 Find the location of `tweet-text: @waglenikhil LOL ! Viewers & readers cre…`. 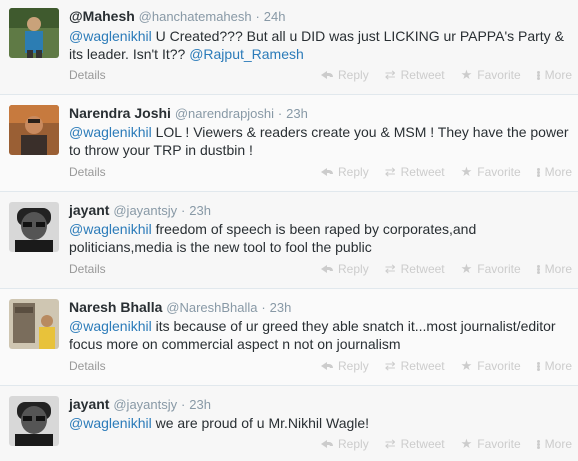

tweet-text: @waglenikhil LOL ! Viewers & readers cre… is located at coordinates (319, 141).